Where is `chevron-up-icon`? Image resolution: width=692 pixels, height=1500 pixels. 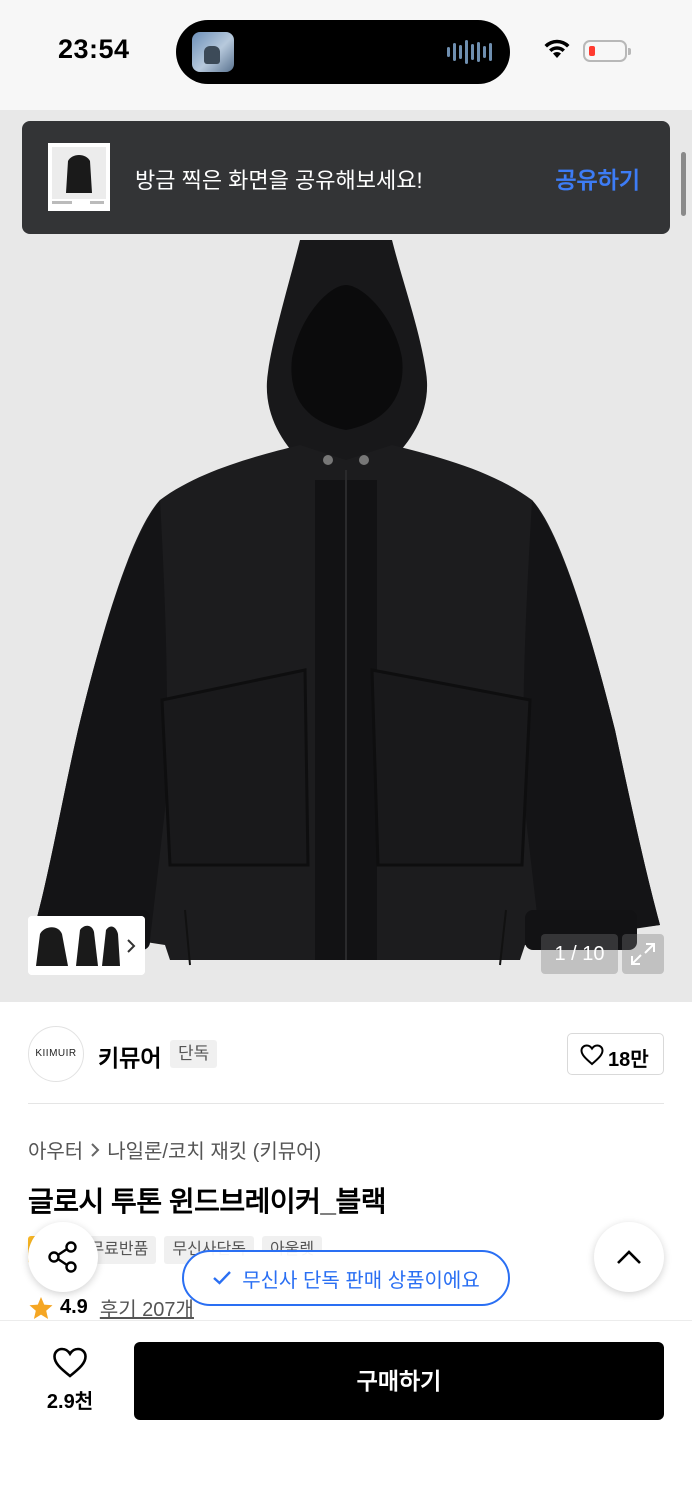 chevron-up-icon is located at coordinates (629, 1257).